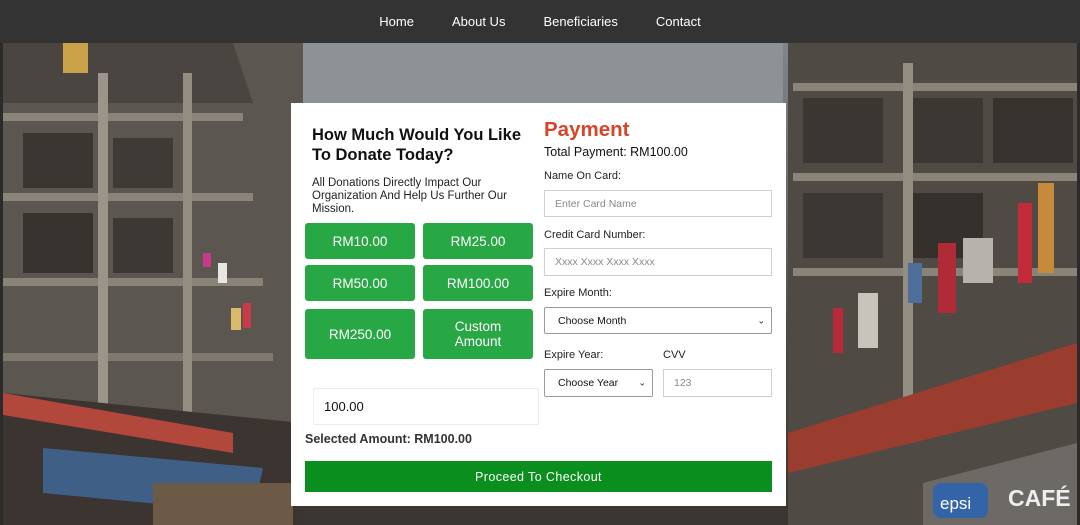 This screenshot has height=525, width=1080. Describe the element at coordinates (658, 320) in the screenshot. I see `expire-month-select: Choose Month ⌄` at that location.